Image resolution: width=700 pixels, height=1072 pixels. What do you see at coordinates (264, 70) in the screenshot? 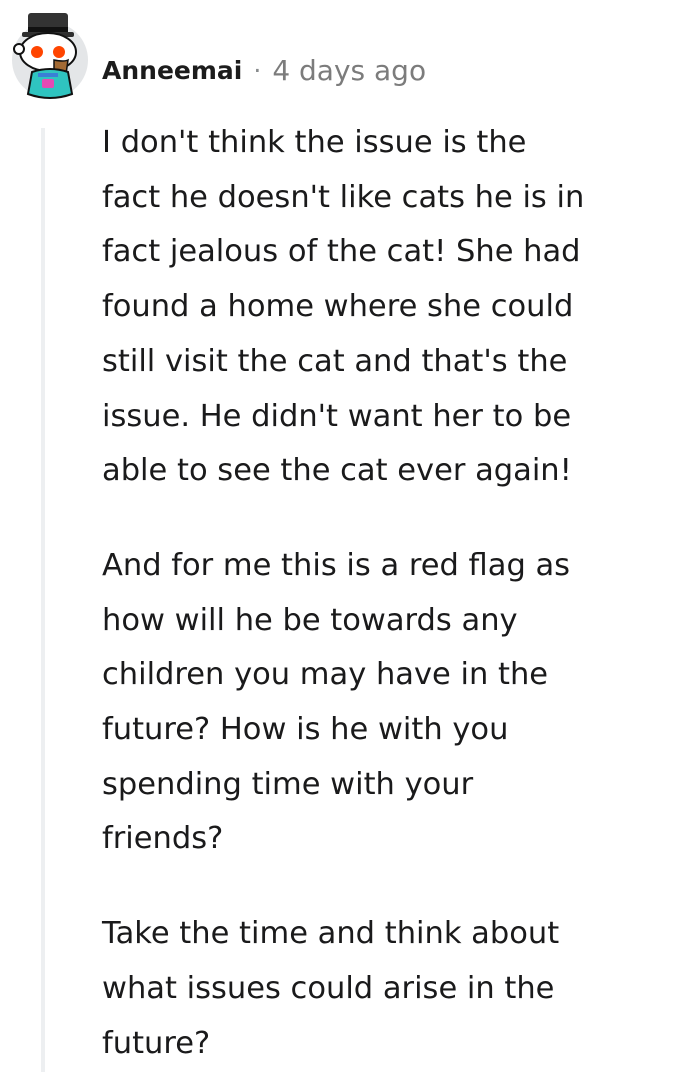
I see `comment-meta: Anneemai · 4 days ago` at bounding box center [264, 70].